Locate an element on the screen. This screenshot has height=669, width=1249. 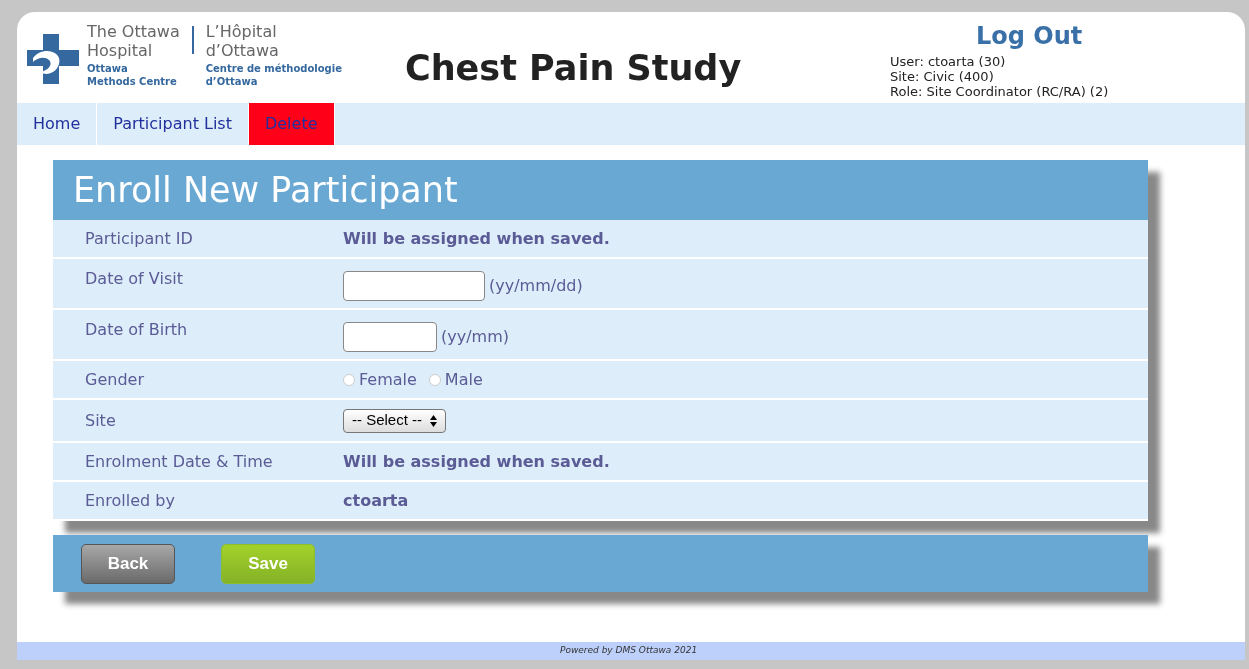
field-label: Site is located at coordinates (100, 420).